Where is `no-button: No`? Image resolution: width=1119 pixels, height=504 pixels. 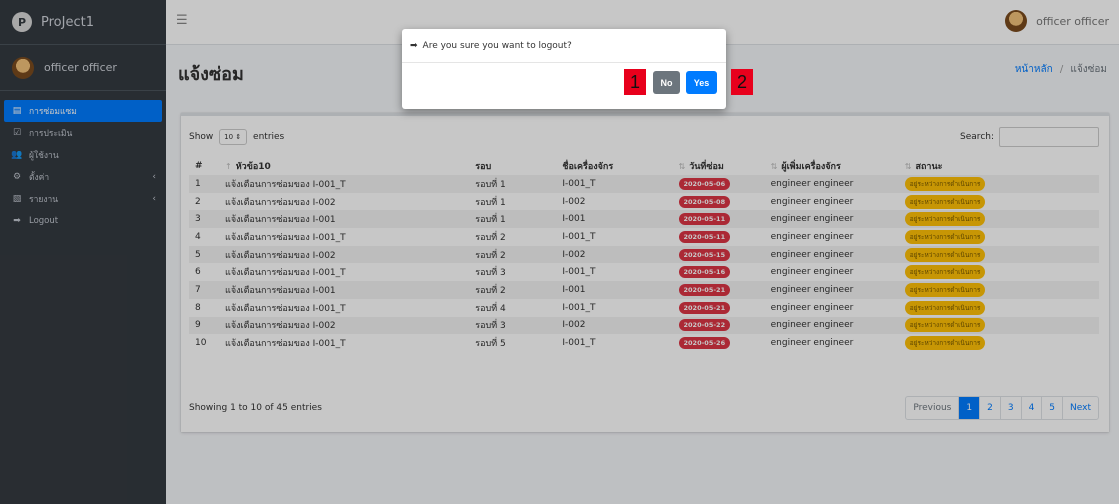
no-button: No is located at coordinates (666, 82).